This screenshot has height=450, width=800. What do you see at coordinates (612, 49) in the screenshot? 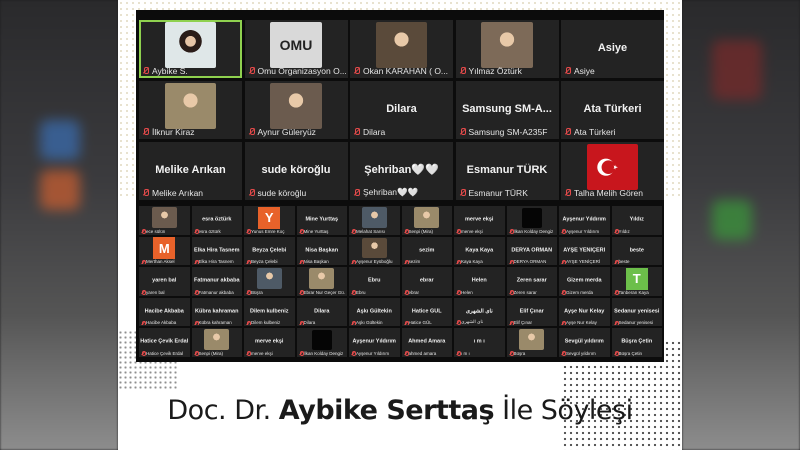
I see `participant-tile: Asiye Asiye` at bounding box center [612, 49].